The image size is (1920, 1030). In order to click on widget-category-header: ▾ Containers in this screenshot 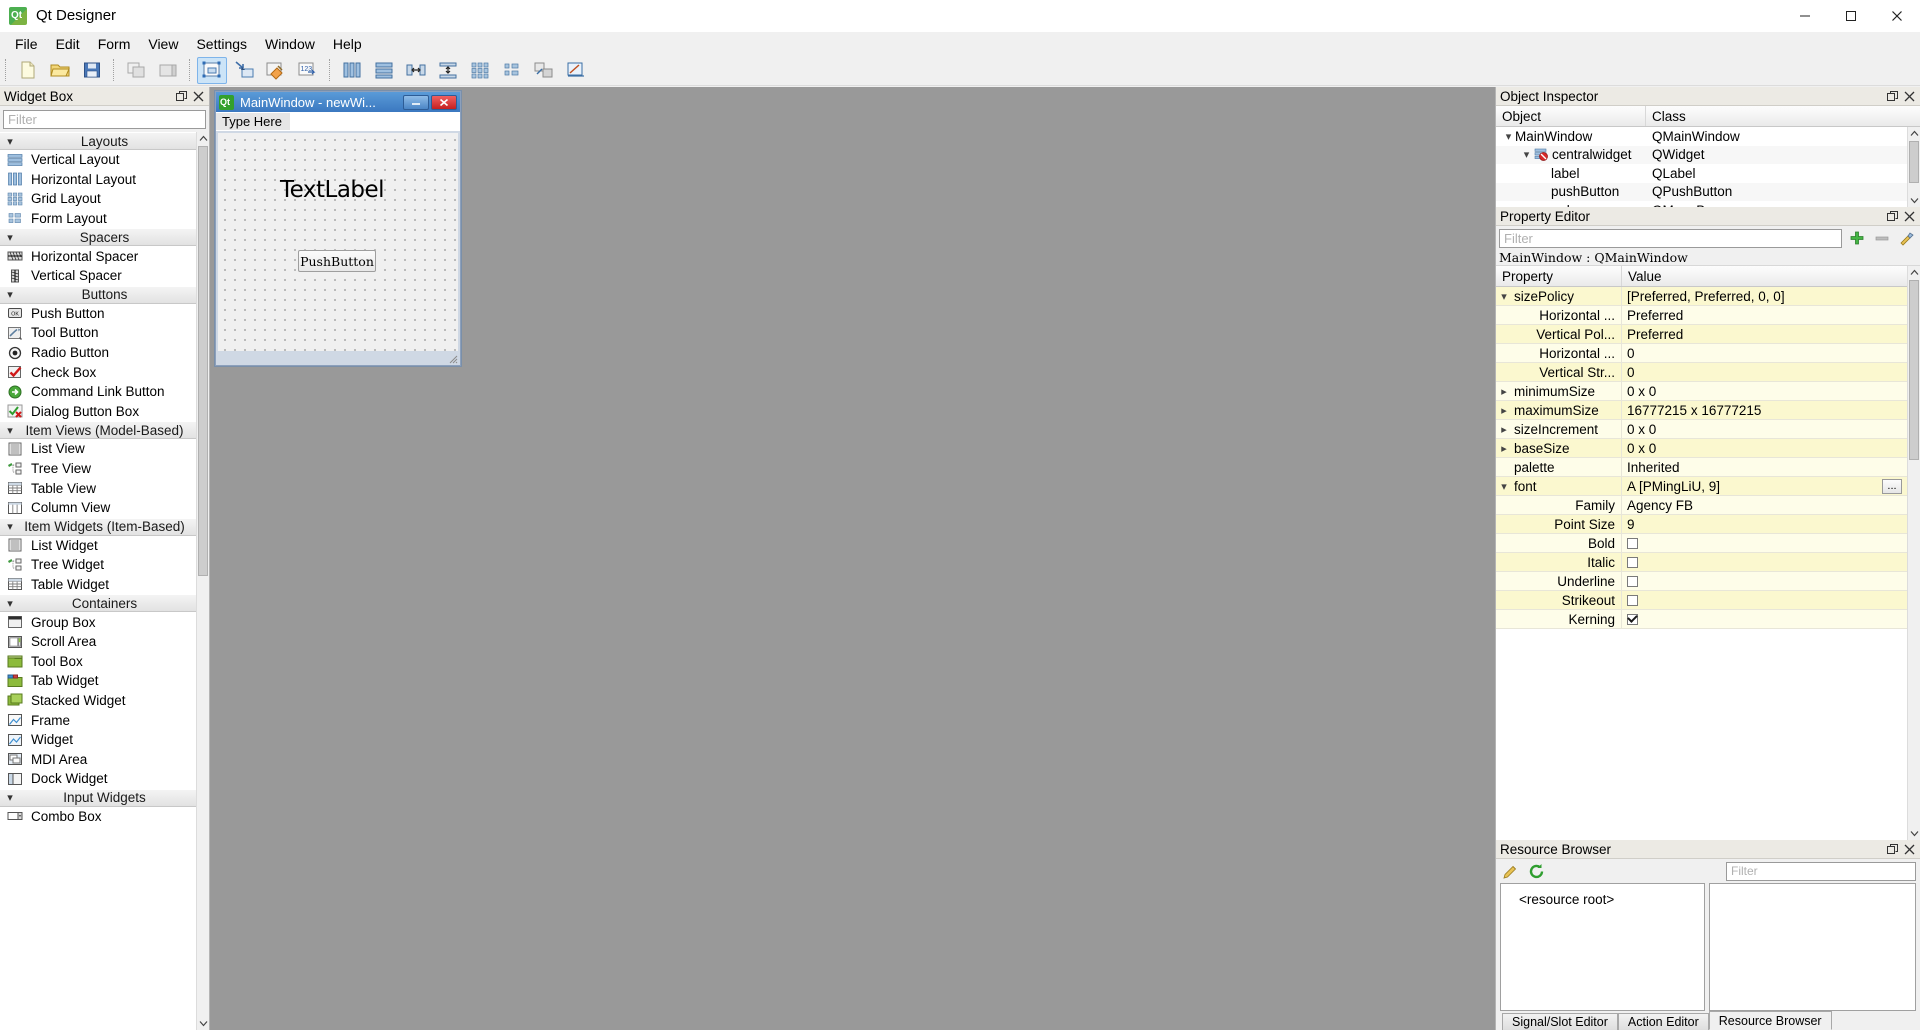, I will do `click(104, 603)`.